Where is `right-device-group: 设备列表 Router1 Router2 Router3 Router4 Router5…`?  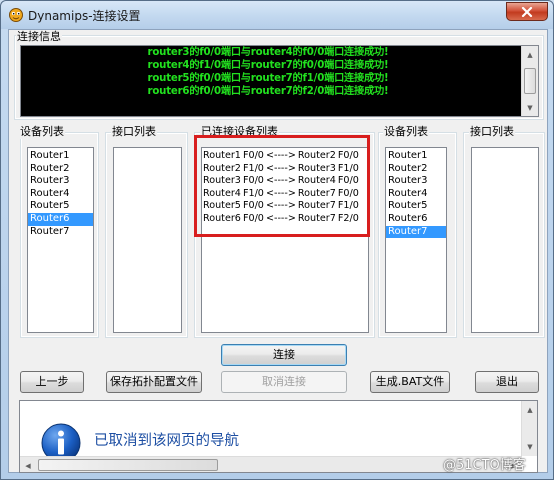
right-device-group: 设备列表 Router1 Router2 Router3 Router4 Router5… is located at coordinates (417, 231).